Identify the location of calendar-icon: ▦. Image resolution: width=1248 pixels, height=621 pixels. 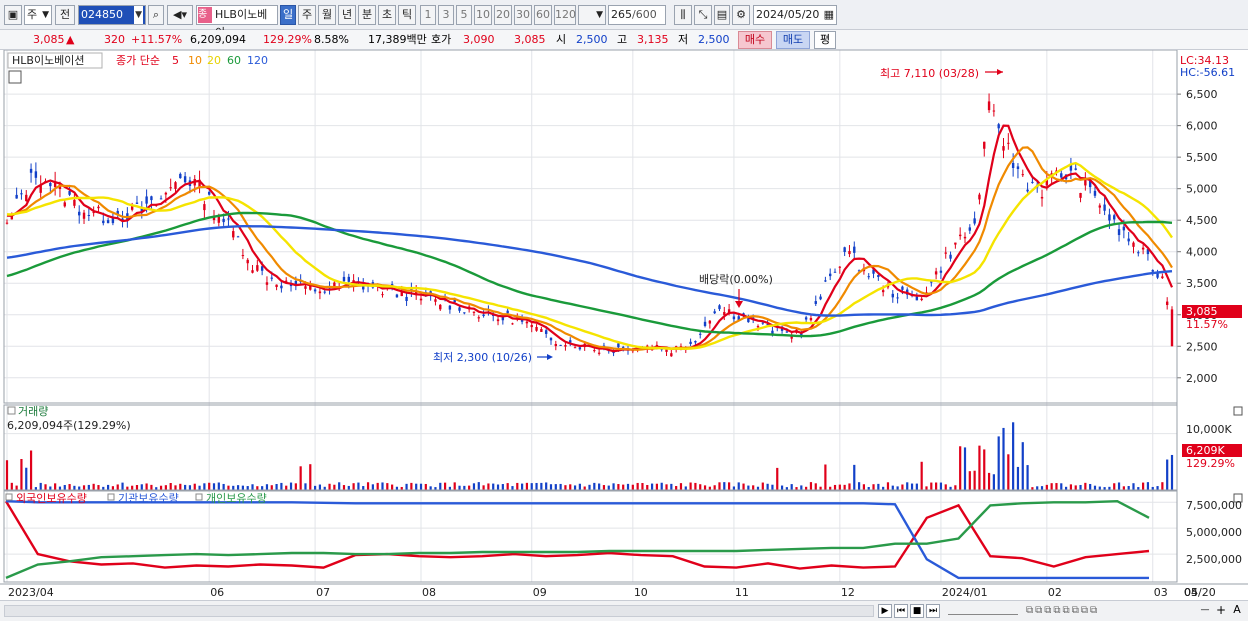
(829, 15).